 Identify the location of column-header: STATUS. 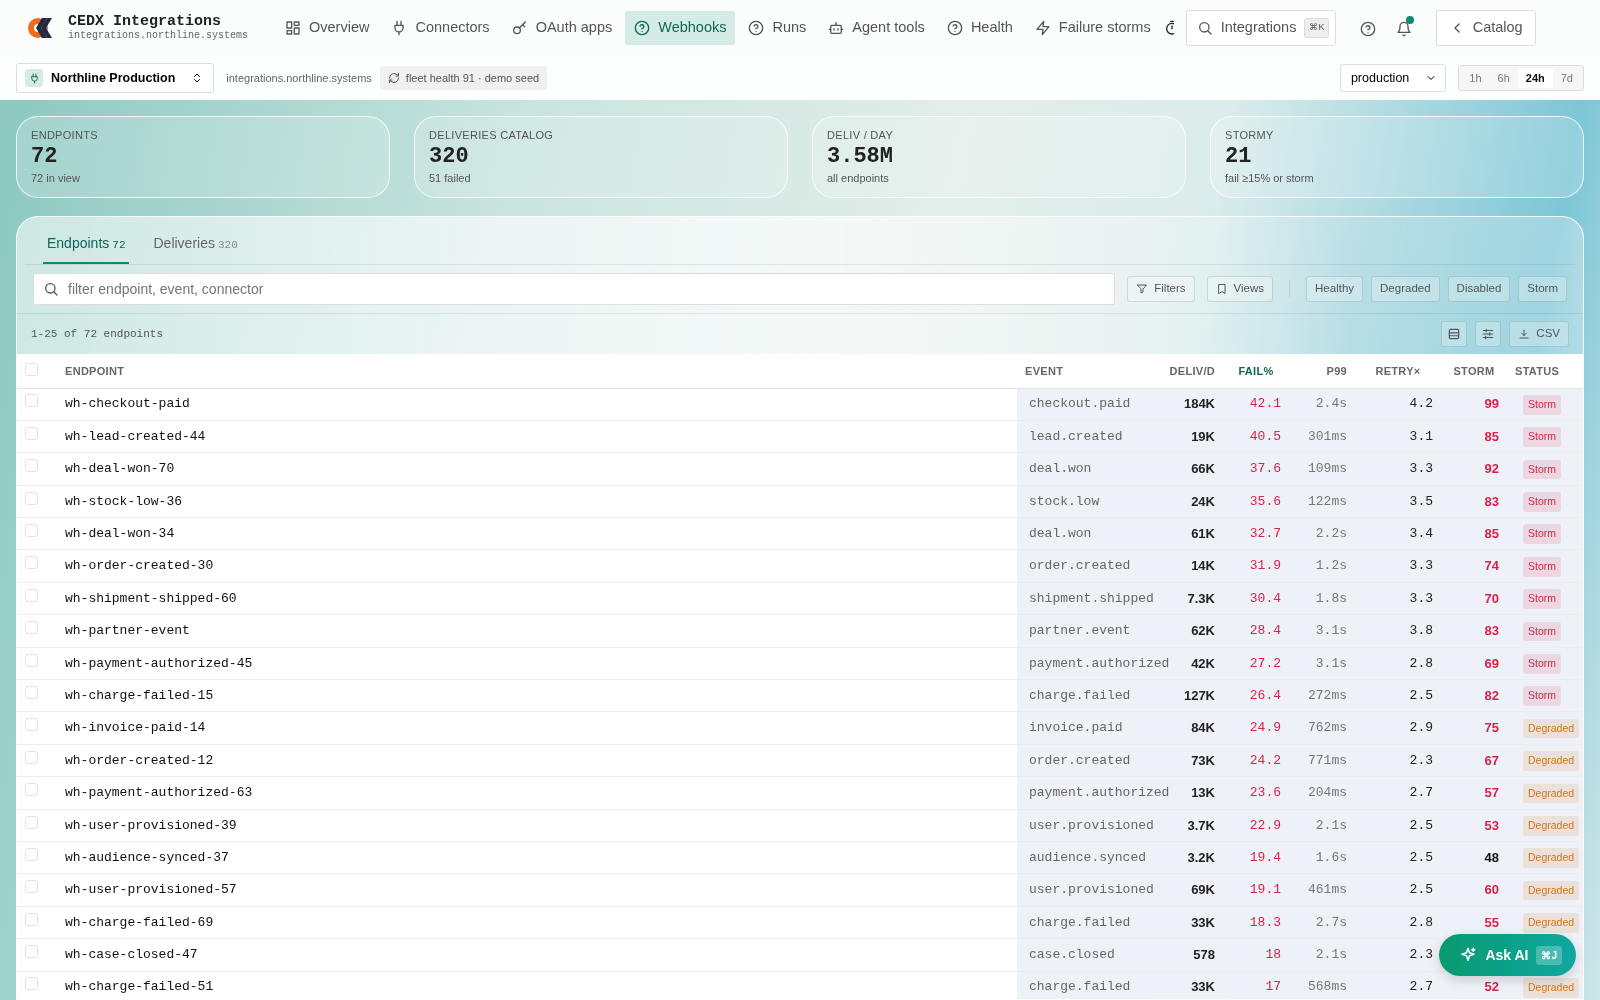
(1545, 371).